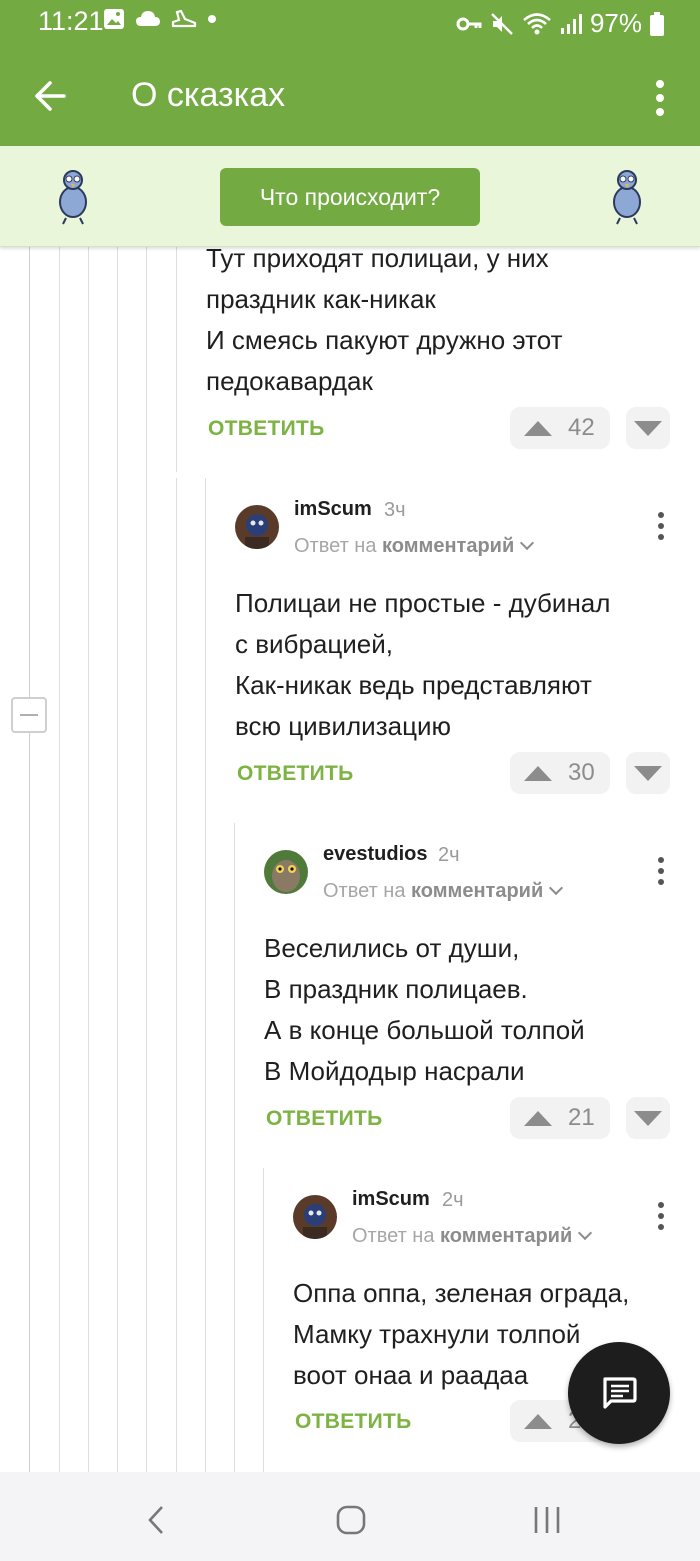 Image resolution: width=700 pixels, height=1561 pixels. What do you see at coordinates (350, 23) in the screenshot?
I see `status-bar: 11:21 97%` at bounding box center [350, 23].